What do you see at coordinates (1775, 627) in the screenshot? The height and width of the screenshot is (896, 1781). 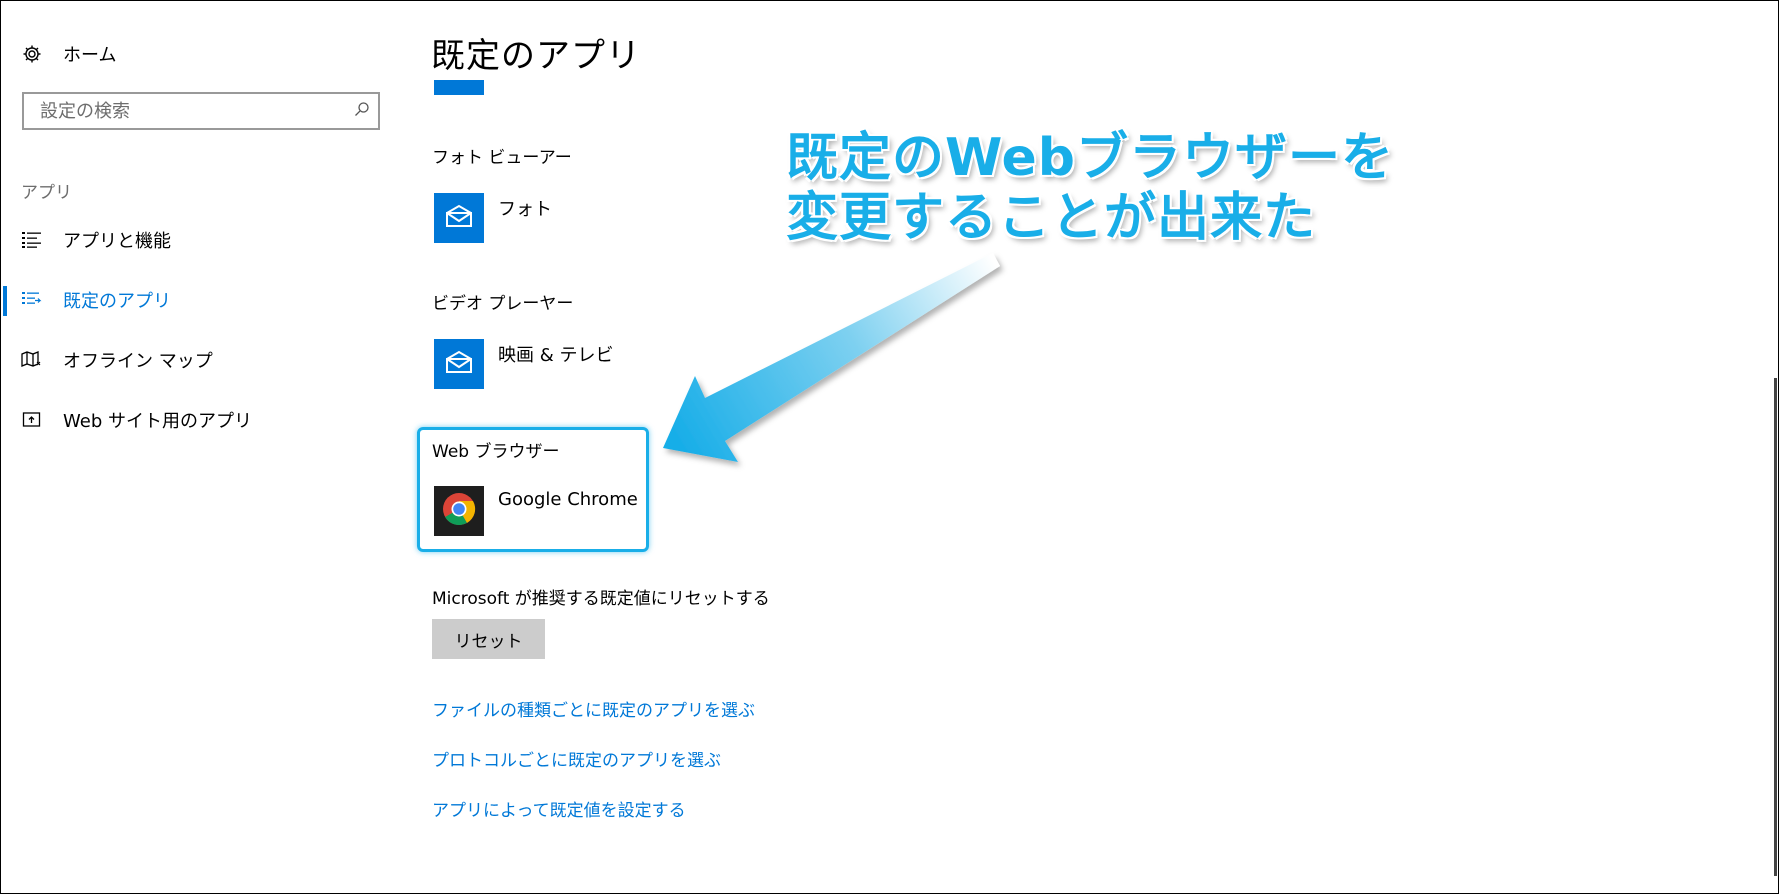 I see `scrollbar` at bounding box center [1775, 627].